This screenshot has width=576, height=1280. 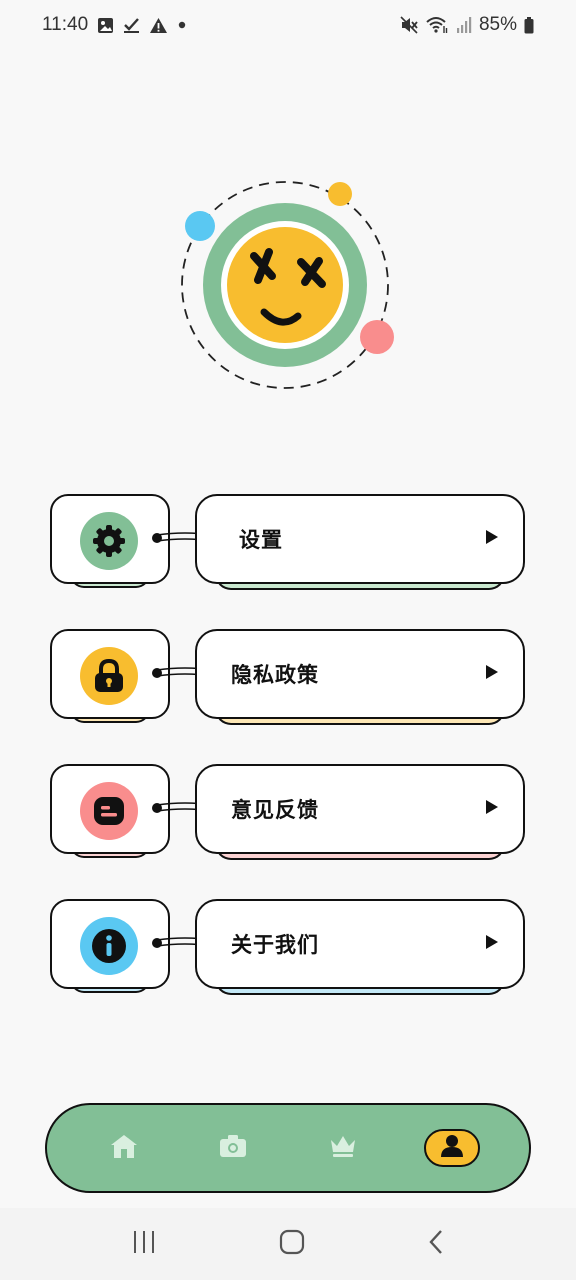 What do you see at coordinates (290, 290) in the screenshot?
I see `avatar` at bounding box center [290, 290].